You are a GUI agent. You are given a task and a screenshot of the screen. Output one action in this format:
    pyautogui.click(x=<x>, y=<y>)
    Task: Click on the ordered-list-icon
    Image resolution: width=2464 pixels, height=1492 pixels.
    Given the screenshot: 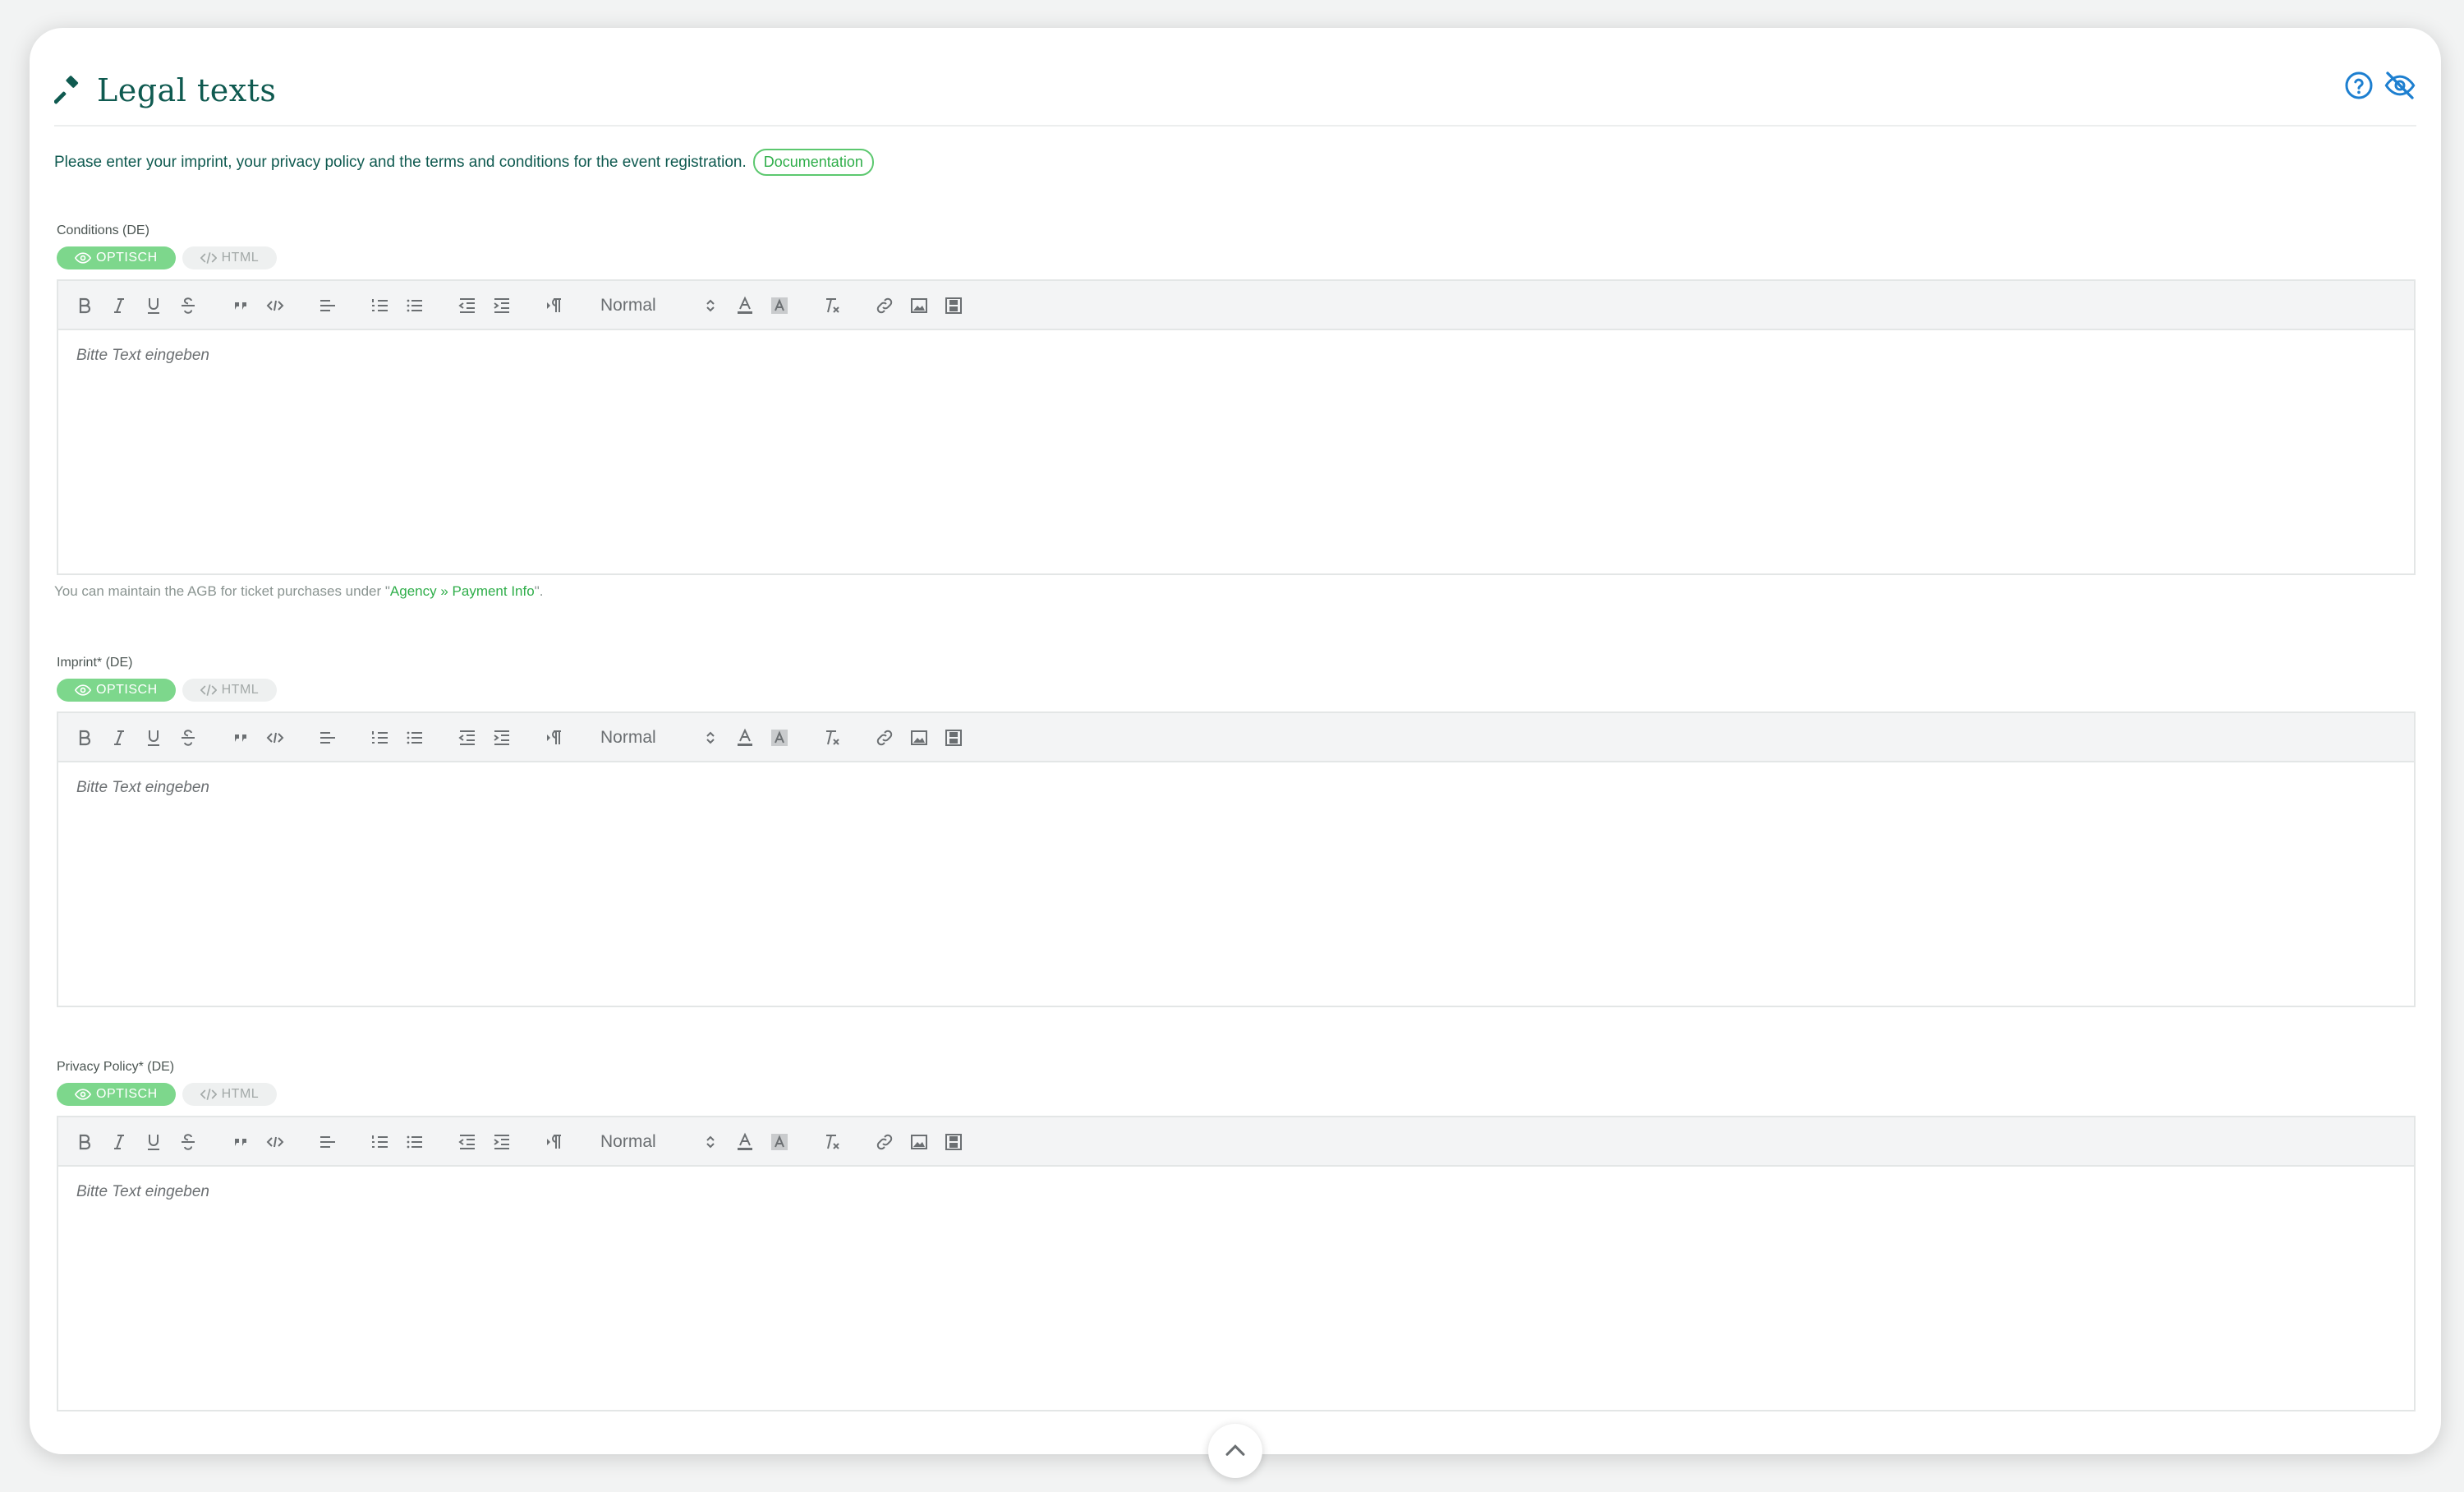 What is the action you would take?
    pyautogui.click(x=380, y=1141)
    